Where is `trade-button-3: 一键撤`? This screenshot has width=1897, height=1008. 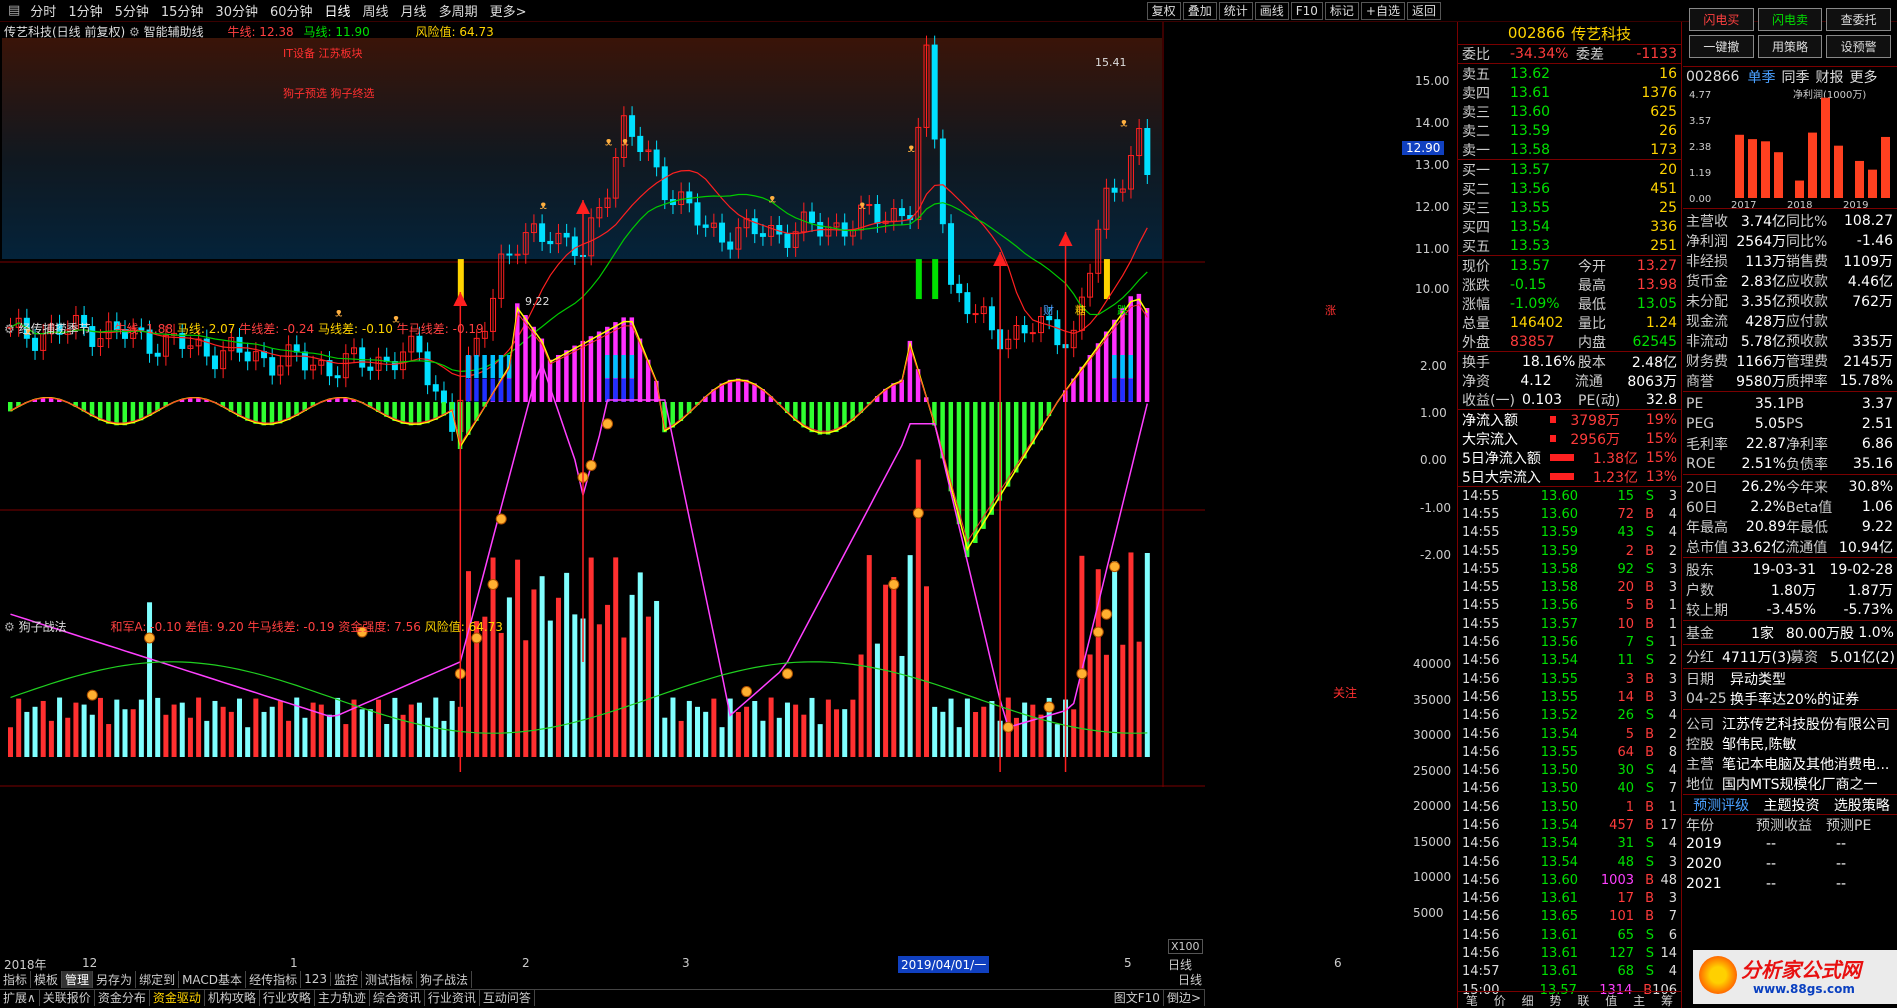 trade-button-3: 一键撤 is located at coordinates (1721, 46).